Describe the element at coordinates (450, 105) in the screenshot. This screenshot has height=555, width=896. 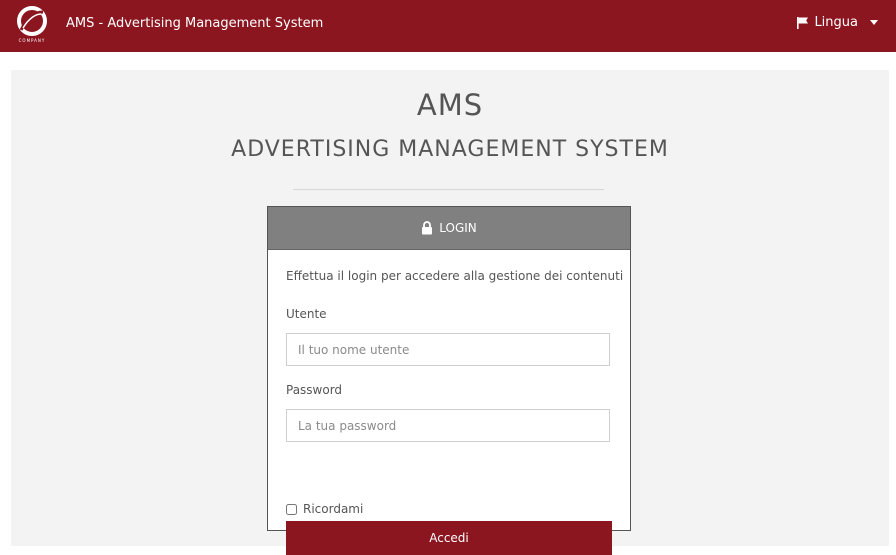
I see `page-title: AMS` at that location.